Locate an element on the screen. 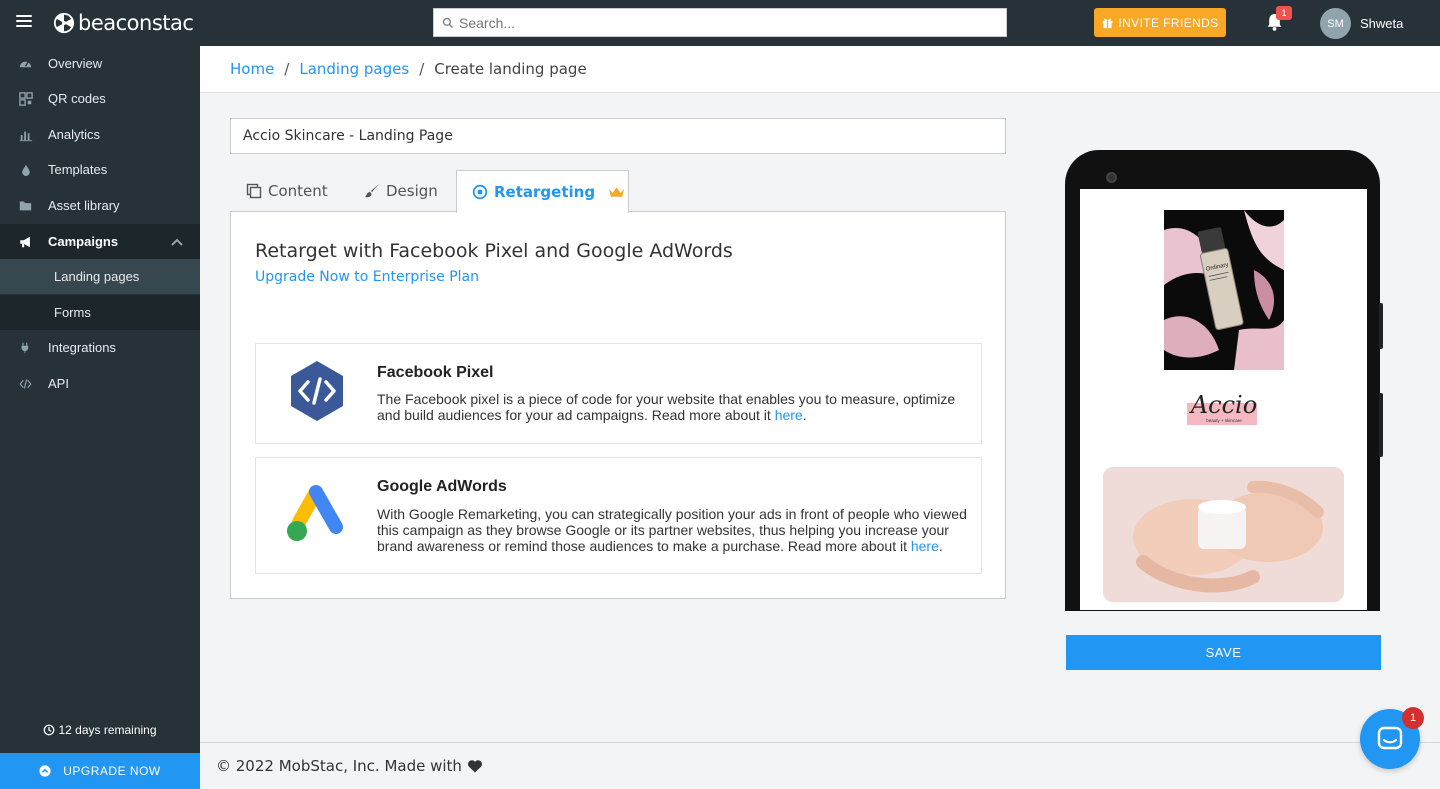  copy-icon is located at coordinates (254, 191).